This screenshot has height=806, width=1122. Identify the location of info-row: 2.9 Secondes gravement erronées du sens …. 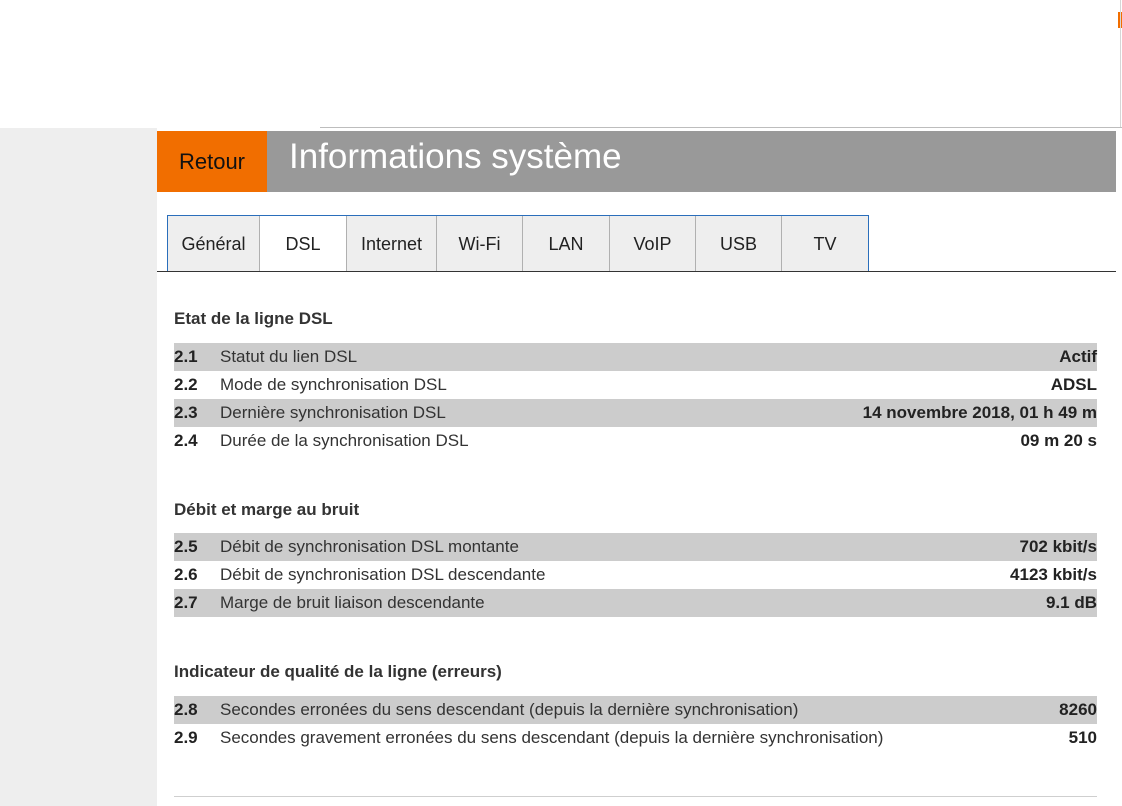
(635, 738).